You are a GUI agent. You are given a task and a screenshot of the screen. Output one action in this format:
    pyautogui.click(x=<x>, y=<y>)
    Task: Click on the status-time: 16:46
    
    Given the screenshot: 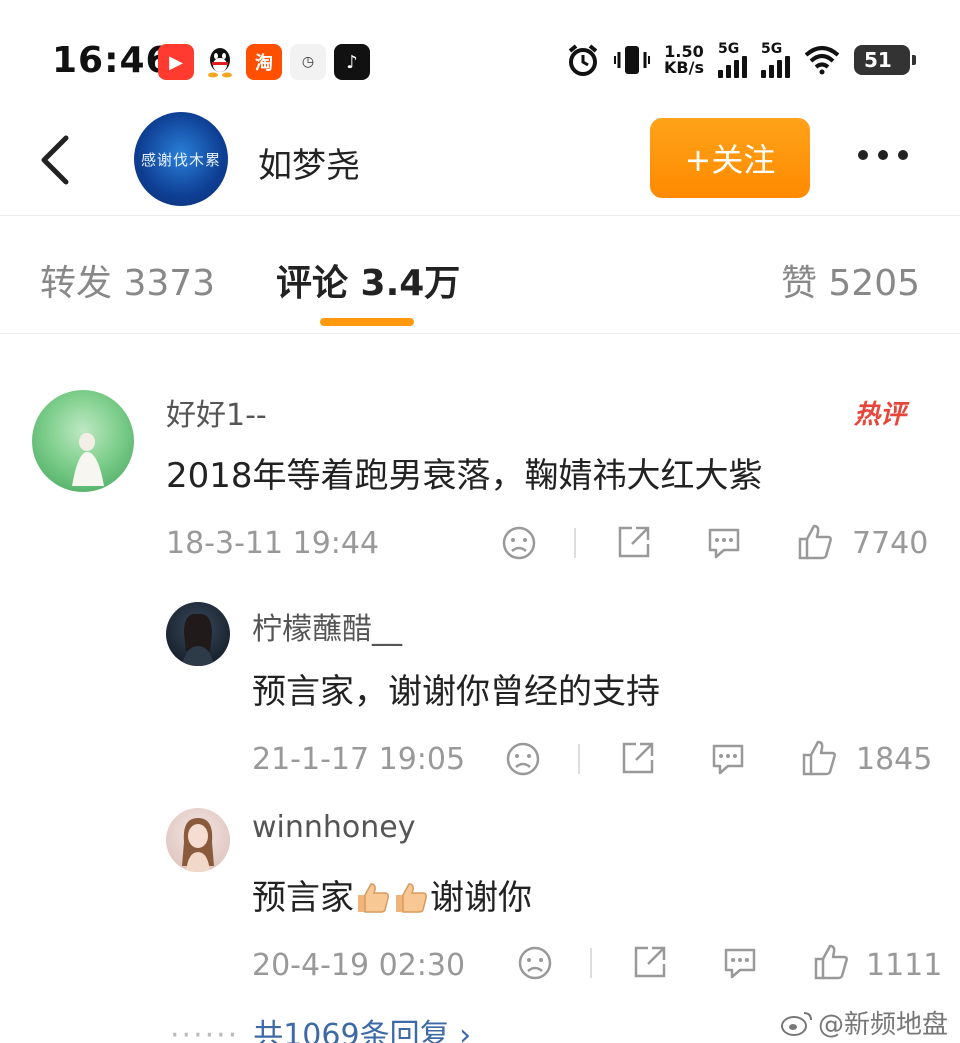 What is the action you would take?
    pyautogui.click(x=112, y=60)
    